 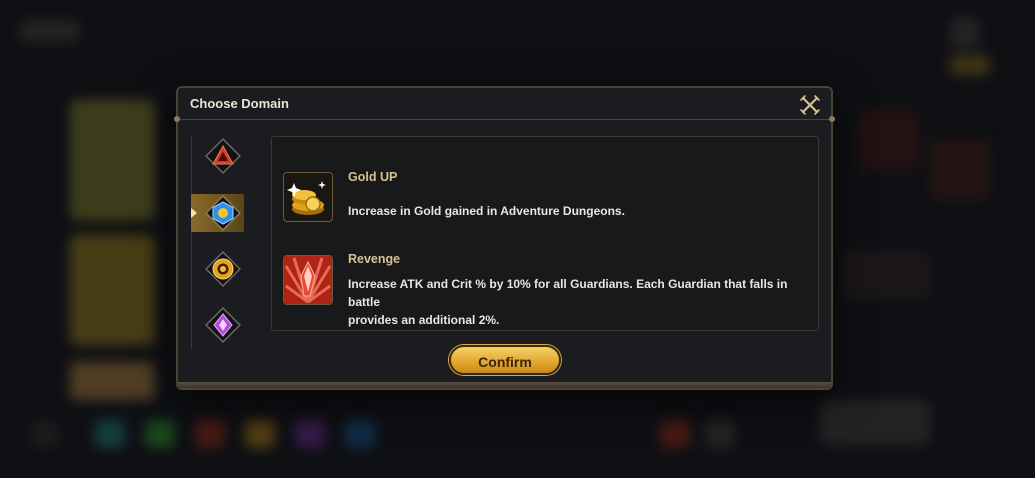 What do you see at coordinates (239, 103) in the screenshot?
I see `dialog-title: Choose Domain` at bounding box center [239, 103].